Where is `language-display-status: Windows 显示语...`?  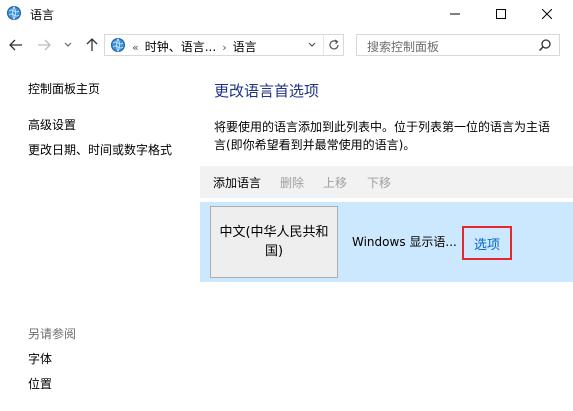 language-display-status: Windows 显示语... is located at coordinates (404, 242).